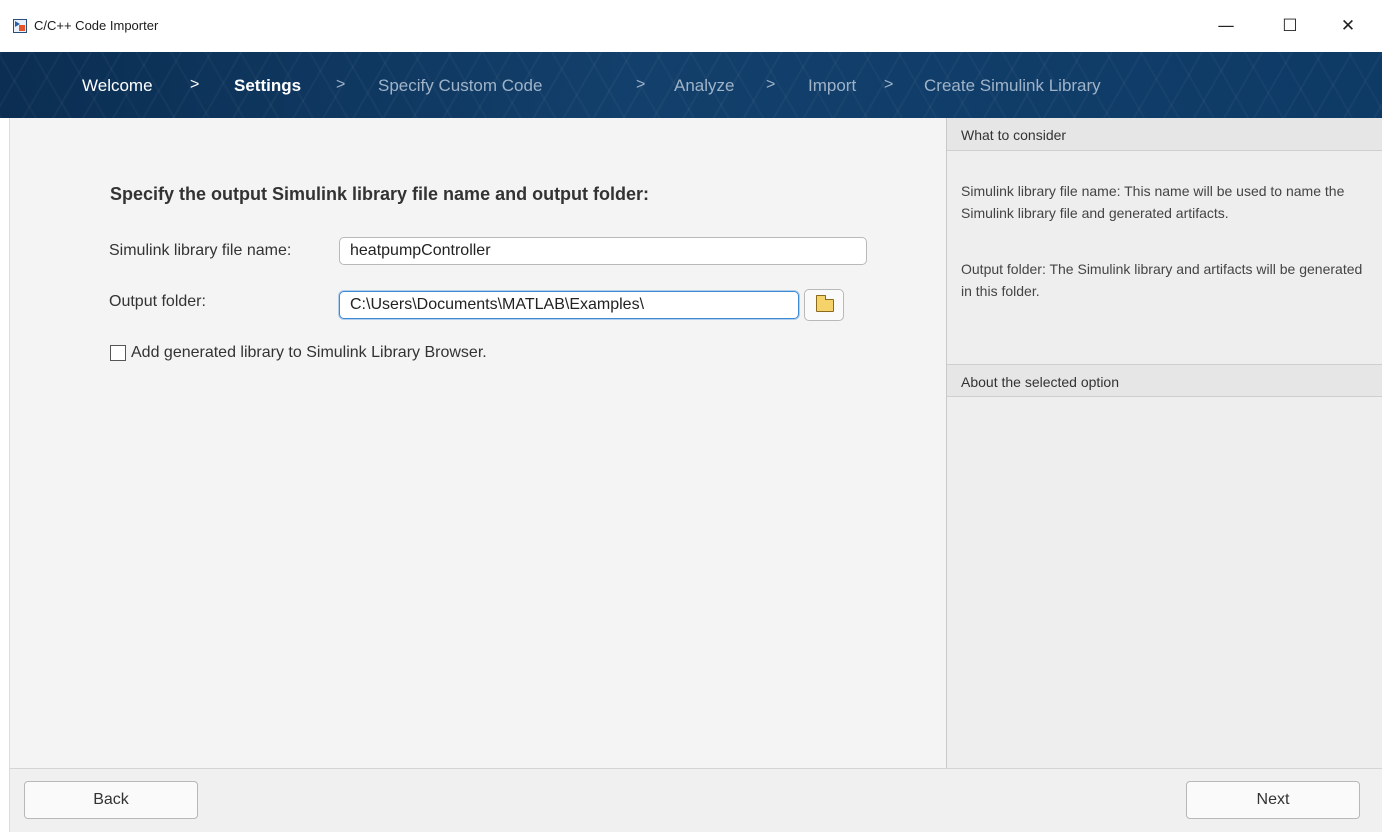  What do you see at coordinates (157, 301) in the screenshot?
I see `output-folder-label: Output folder:` at bounding box center [157, 301].